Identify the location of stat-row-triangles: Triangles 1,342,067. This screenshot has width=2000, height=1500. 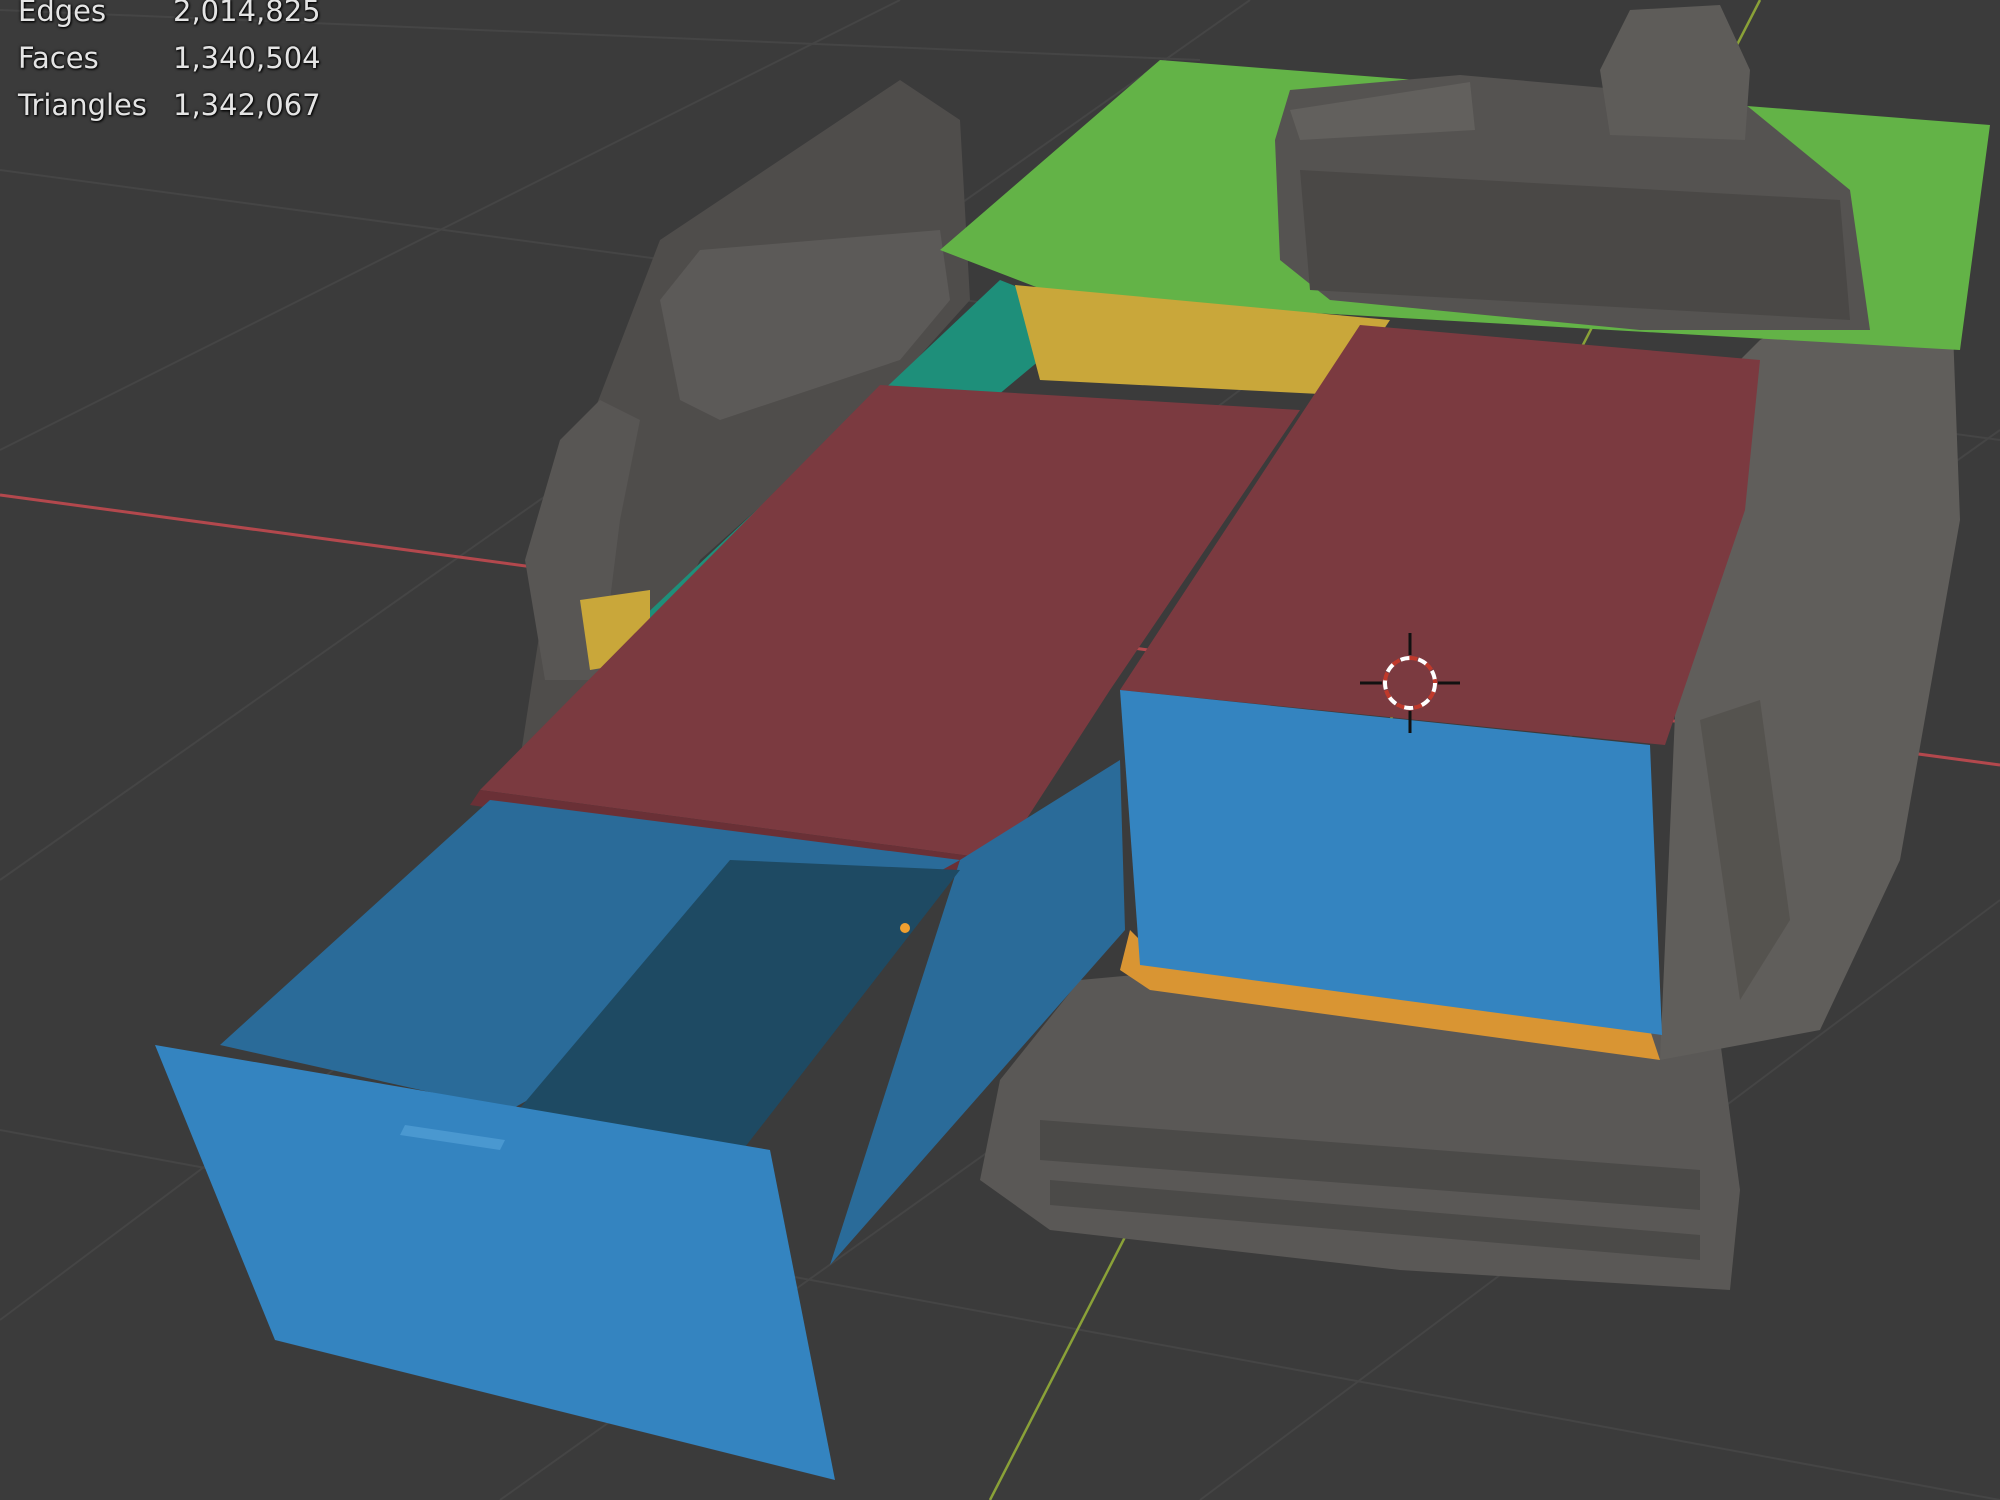
(169, 105).